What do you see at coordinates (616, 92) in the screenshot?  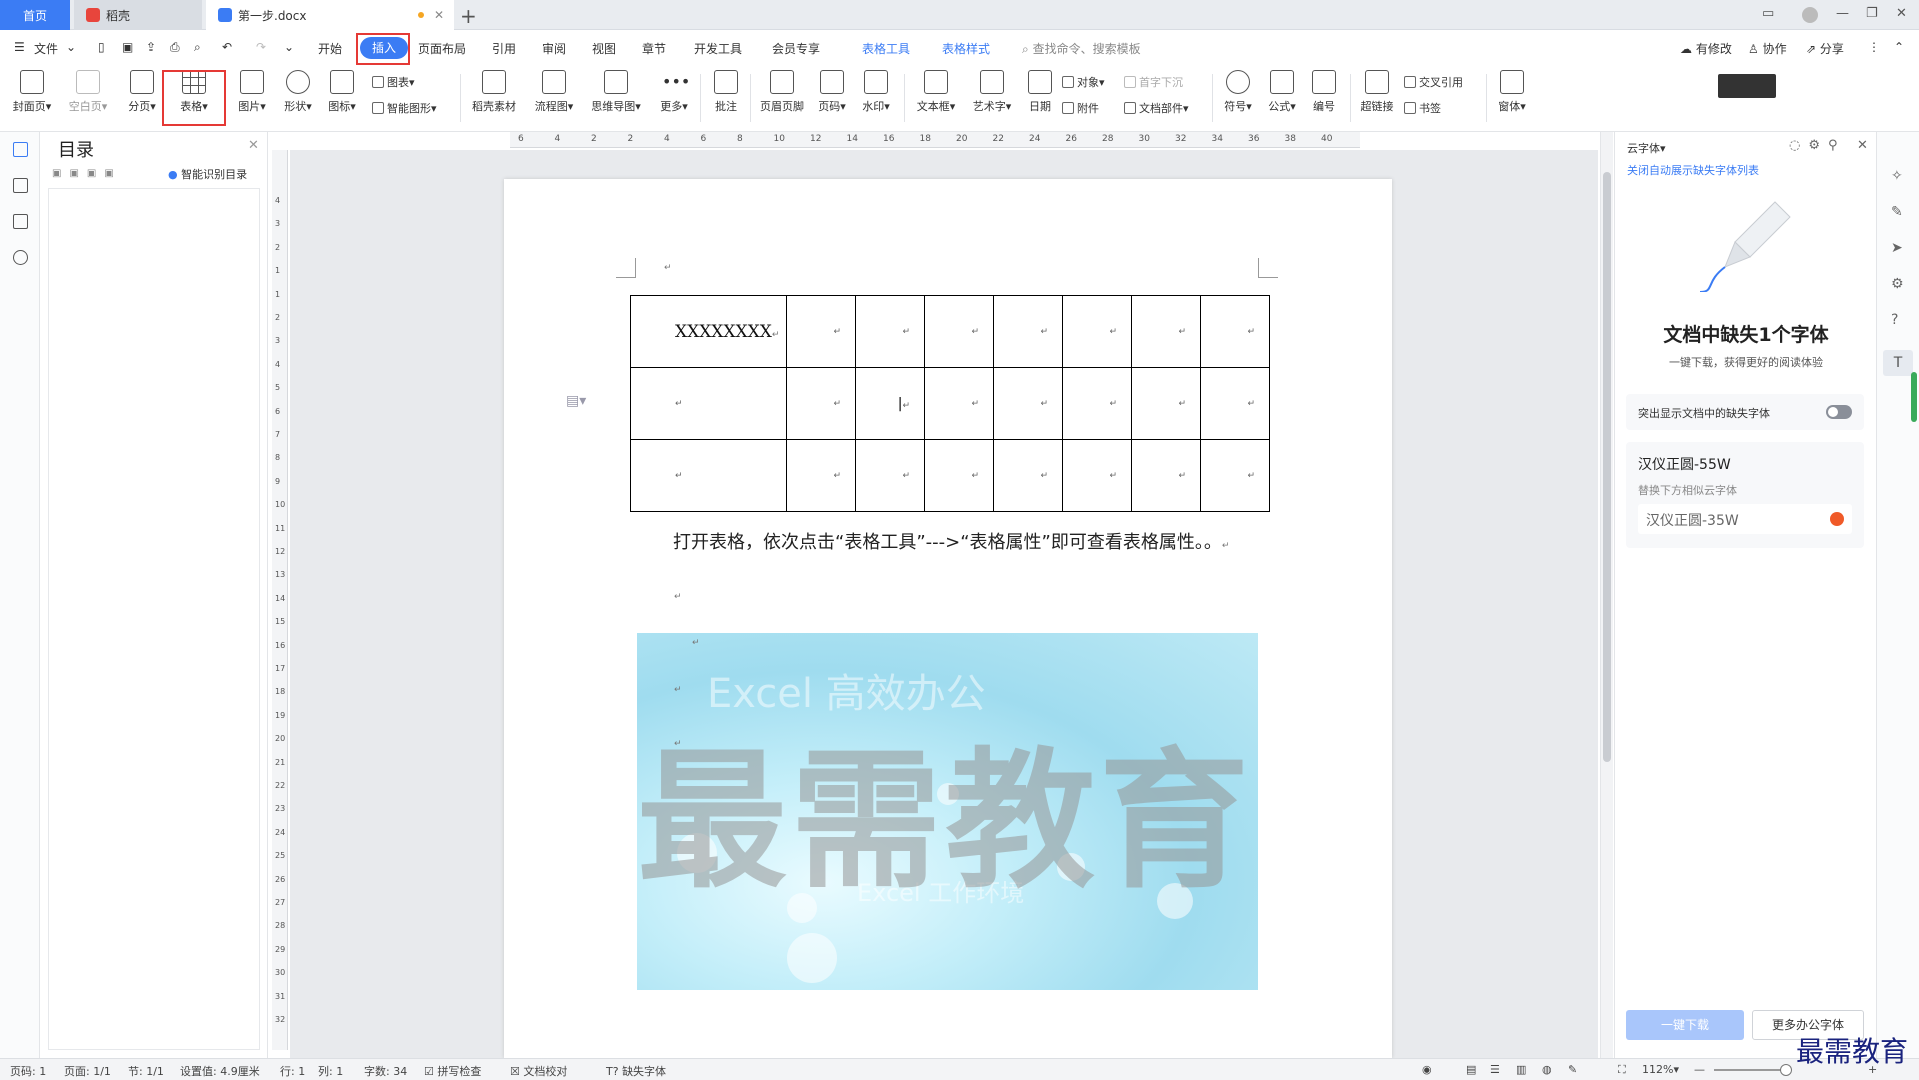 I see `mindmap-button: 思维导图▾` at bounding box center [616, 92].